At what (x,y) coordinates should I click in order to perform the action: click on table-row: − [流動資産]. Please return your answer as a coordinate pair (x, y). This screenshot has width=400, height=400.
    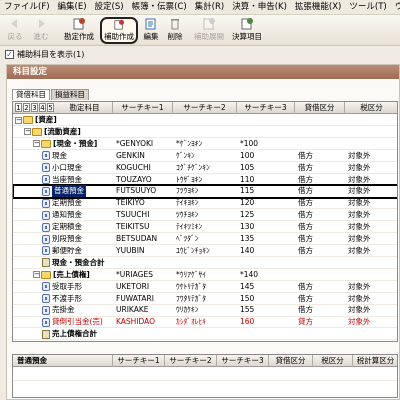
    Looking at the image, I should click on (205, 132).